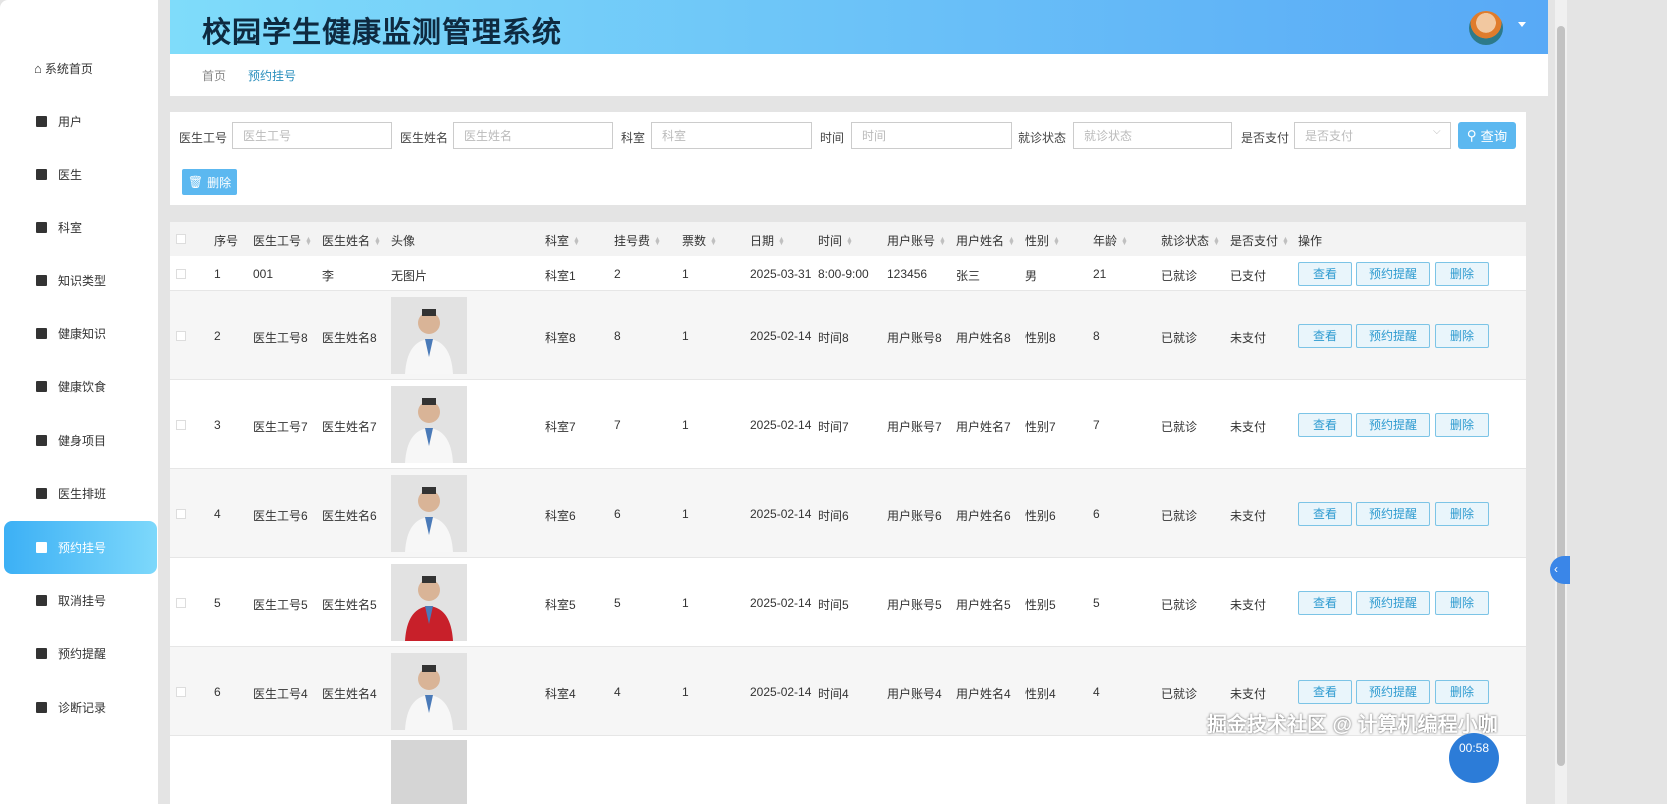 This screenshot has height=804, width=1667. I want to click on cell-挂号费: 7, so click(617, 424).